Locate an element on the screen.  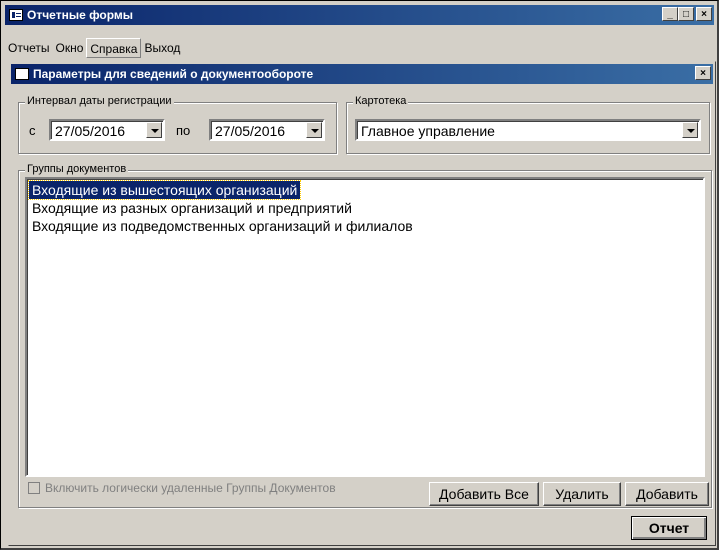
dialog-close-button: × is located at coordinates (703, 73).